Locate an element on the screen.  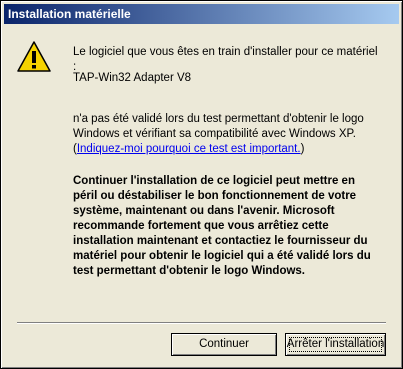
stop-installation-button: Arrêter l'installation is located at coordinates (335, 344).